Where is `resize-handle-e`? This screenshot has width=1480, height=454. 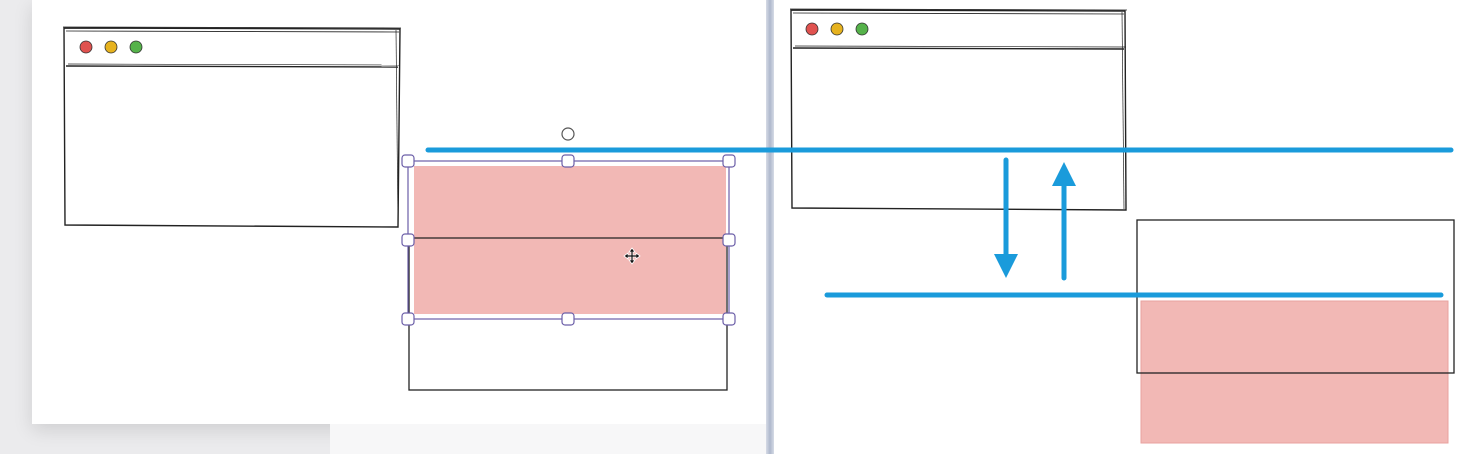 resize-handle-e is located at coordinates (729, 240).